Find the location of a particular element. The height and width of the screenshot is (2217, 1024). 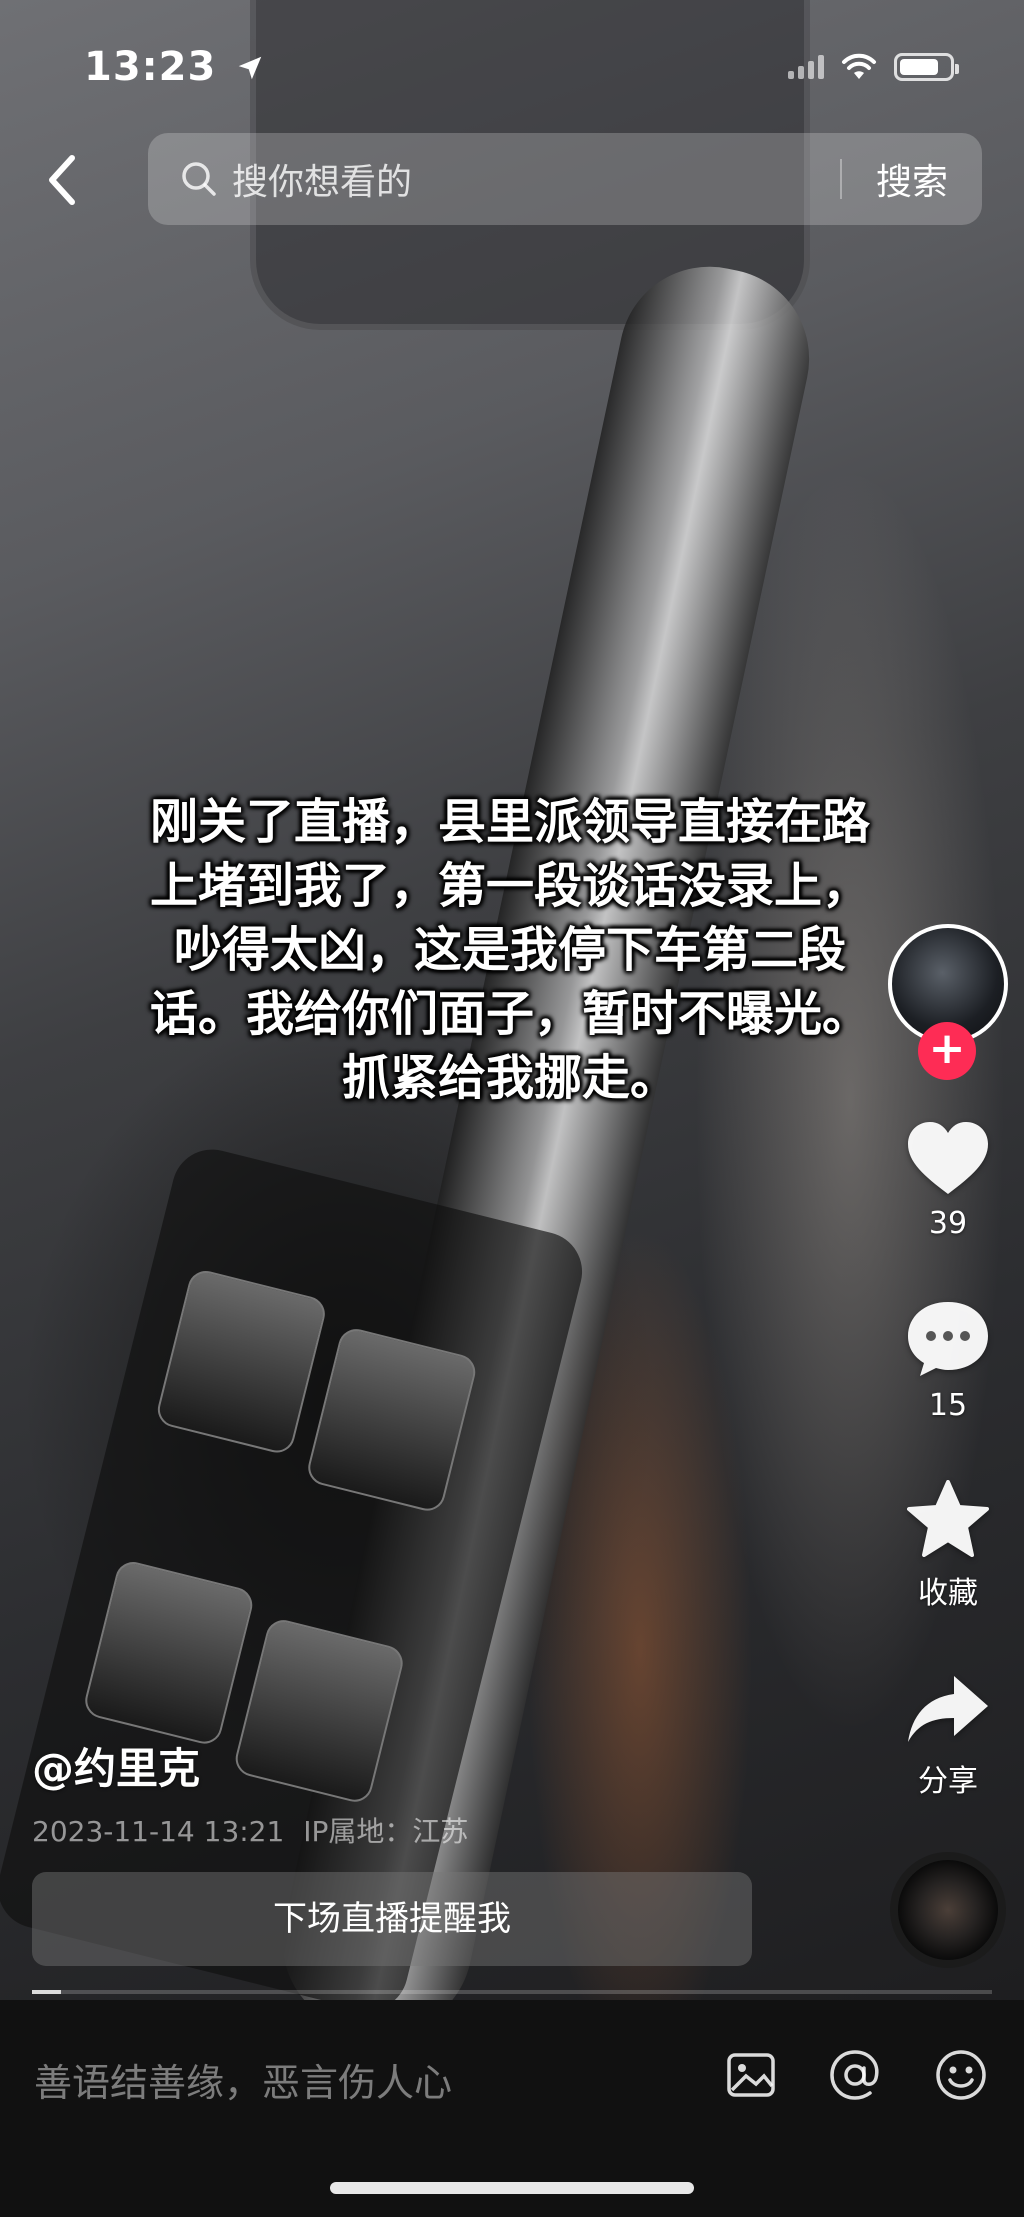

back-button is located at coordinates (61, 180).